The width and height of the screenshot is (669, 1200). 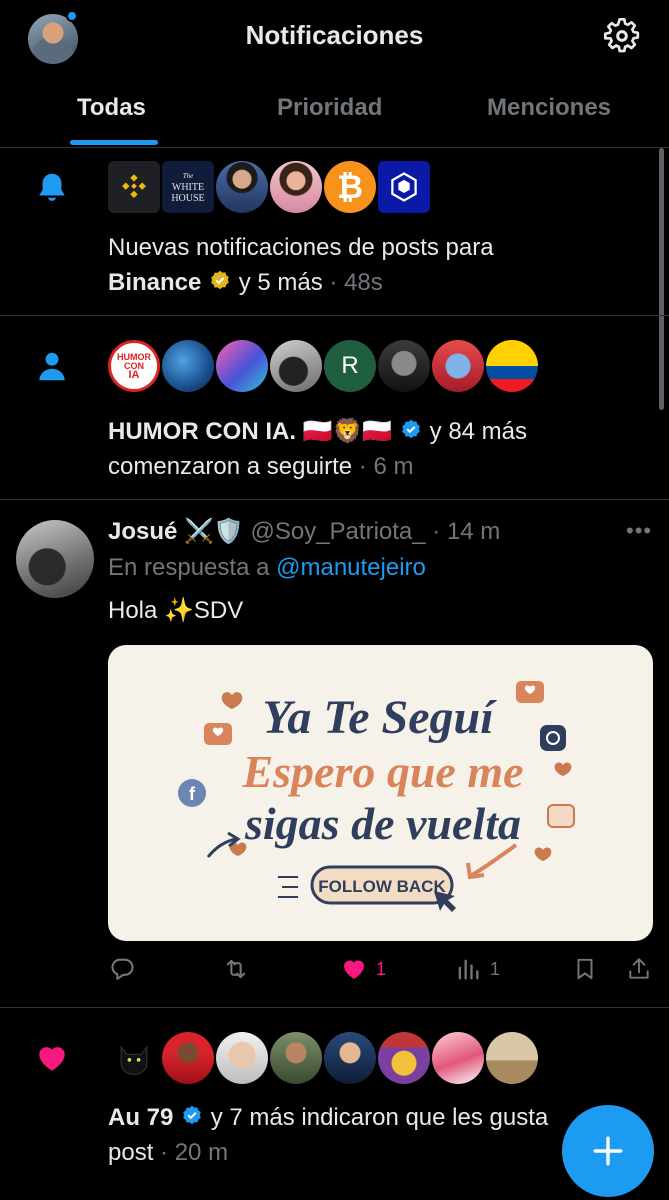 I want to click on timestamp: · 14 m, so click(x=463, y=531).